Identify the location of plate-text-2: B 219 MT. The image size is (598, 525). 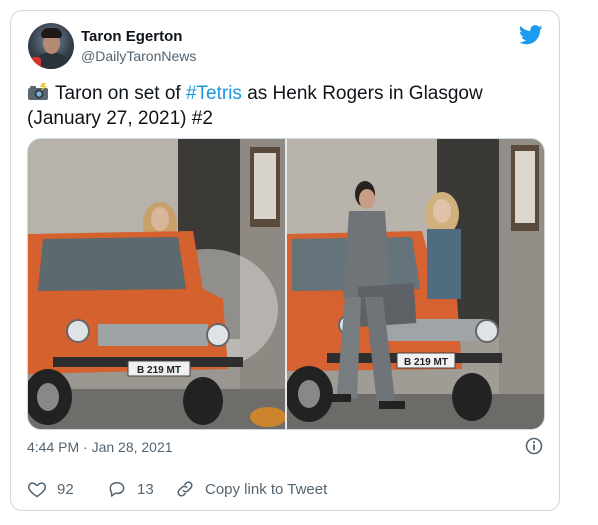
(426, 362).